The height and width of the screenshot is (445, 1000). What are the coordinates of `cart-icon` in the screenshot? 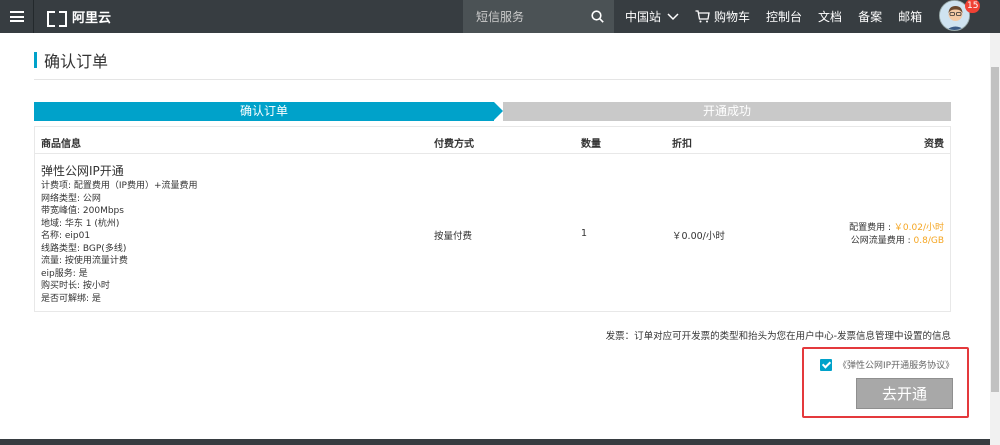 It's located at (702, 16).